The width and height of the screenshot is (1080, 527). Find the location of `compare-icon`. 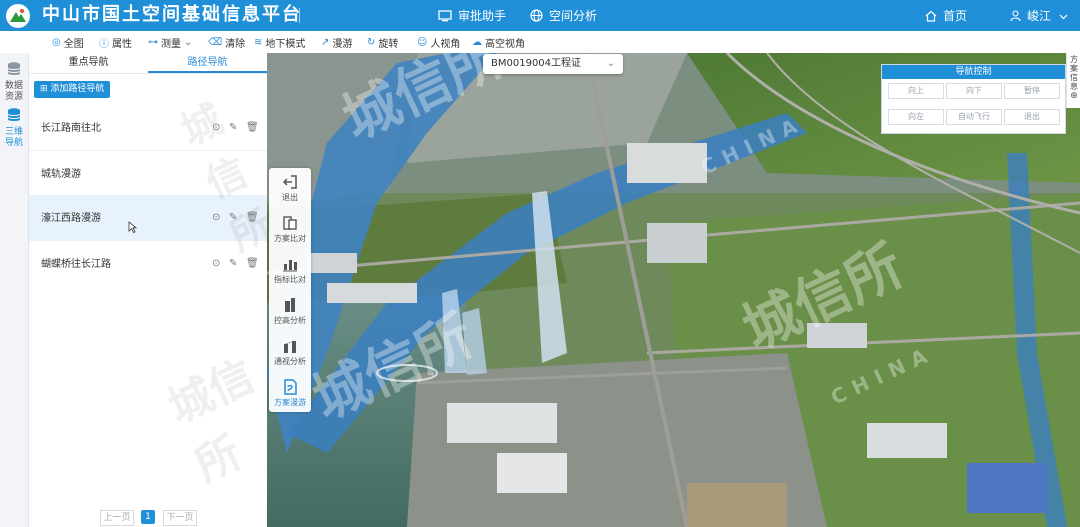

compare-icon is located at coordinates (290, 223).